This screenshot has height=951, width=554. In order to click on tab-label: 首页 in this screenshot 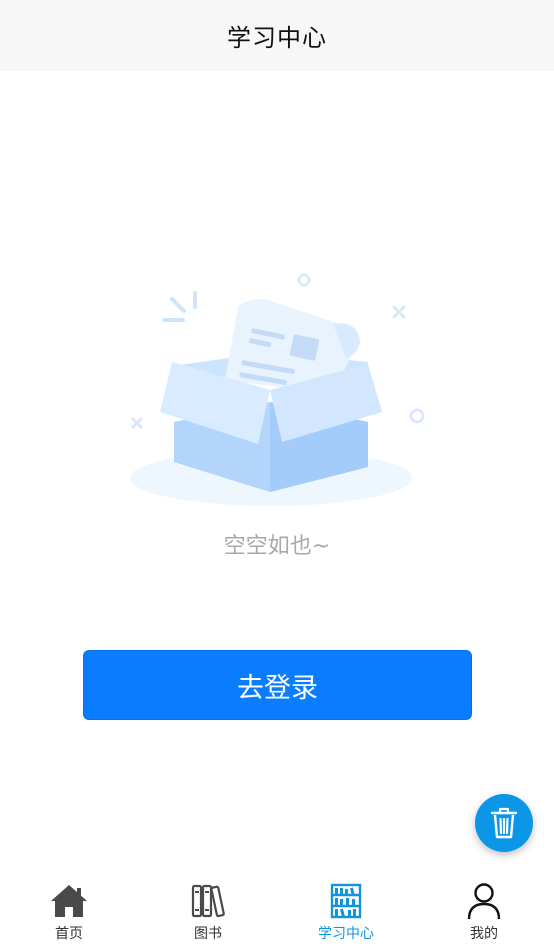, I will do `click(69, 934)`.